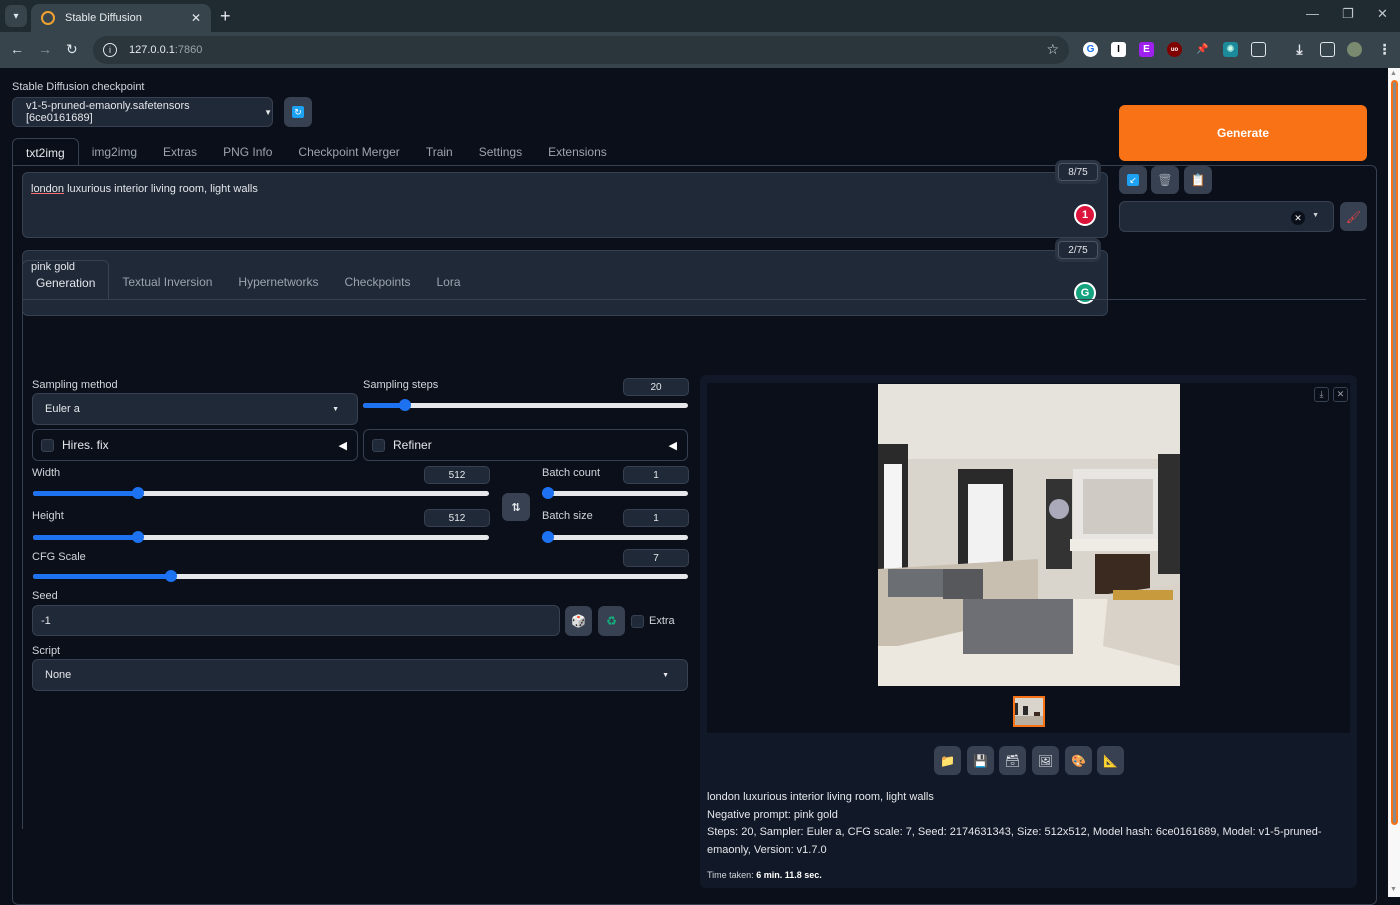 The height and width of the screenshot is (905, 1400). I want to click on seed-label: Seed, so click(45, 596).